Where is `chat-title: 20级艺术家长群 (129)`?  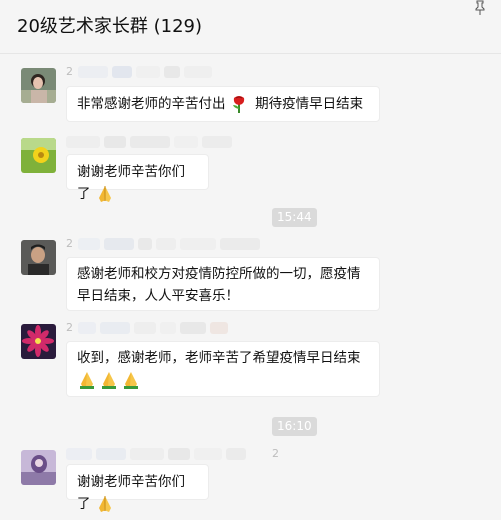
chat-title: 20级艺术家长群 (129) is located at coordinates (110, 26).